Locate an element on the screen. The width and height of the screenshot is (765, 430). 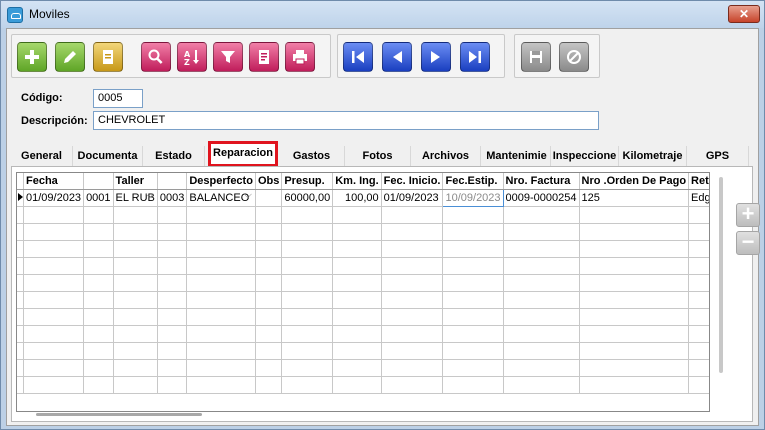
column-header: Fec.Estip. is located at coordinates (473, 181).